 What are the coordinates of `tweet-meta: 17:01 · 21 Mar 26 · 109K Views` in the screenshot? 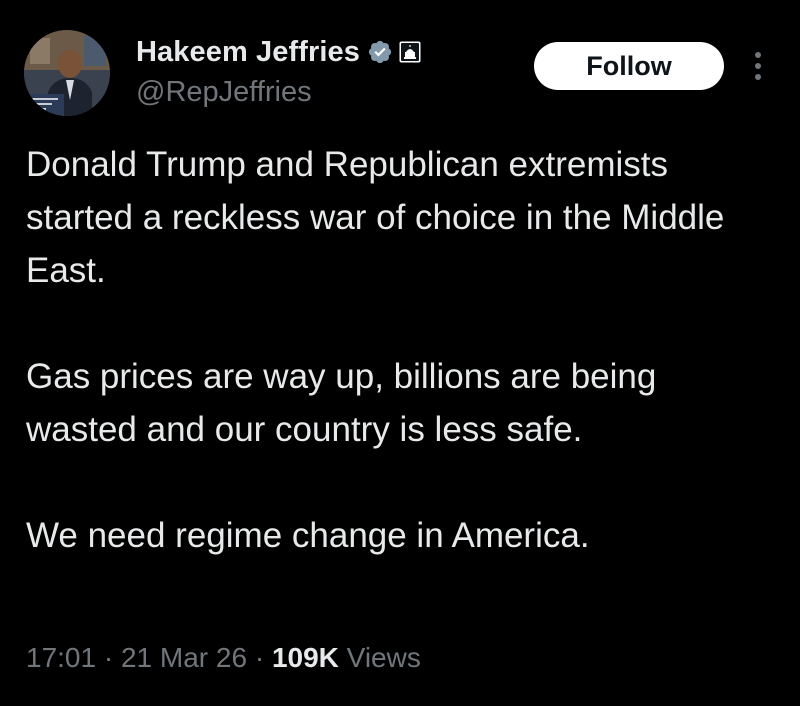 It's located at (223, 658).